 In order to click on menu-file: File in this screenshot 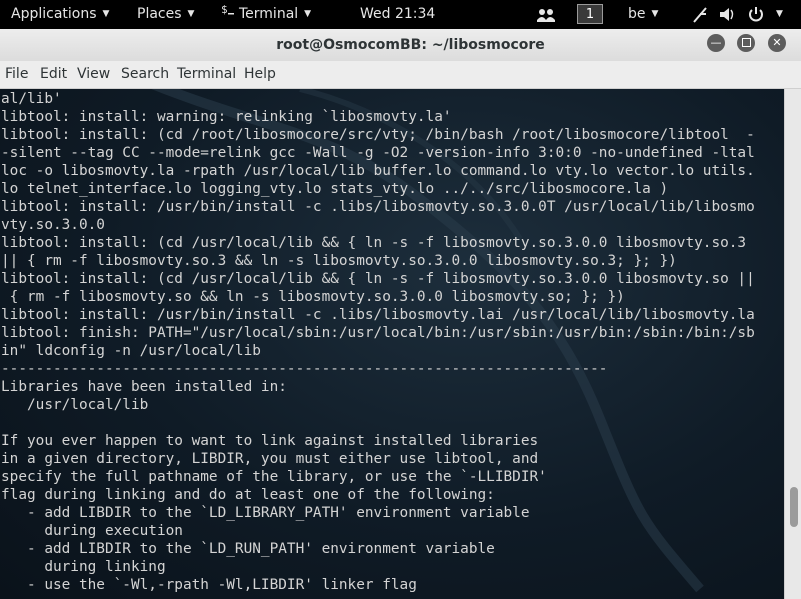, I will do `click(16, 74)`.